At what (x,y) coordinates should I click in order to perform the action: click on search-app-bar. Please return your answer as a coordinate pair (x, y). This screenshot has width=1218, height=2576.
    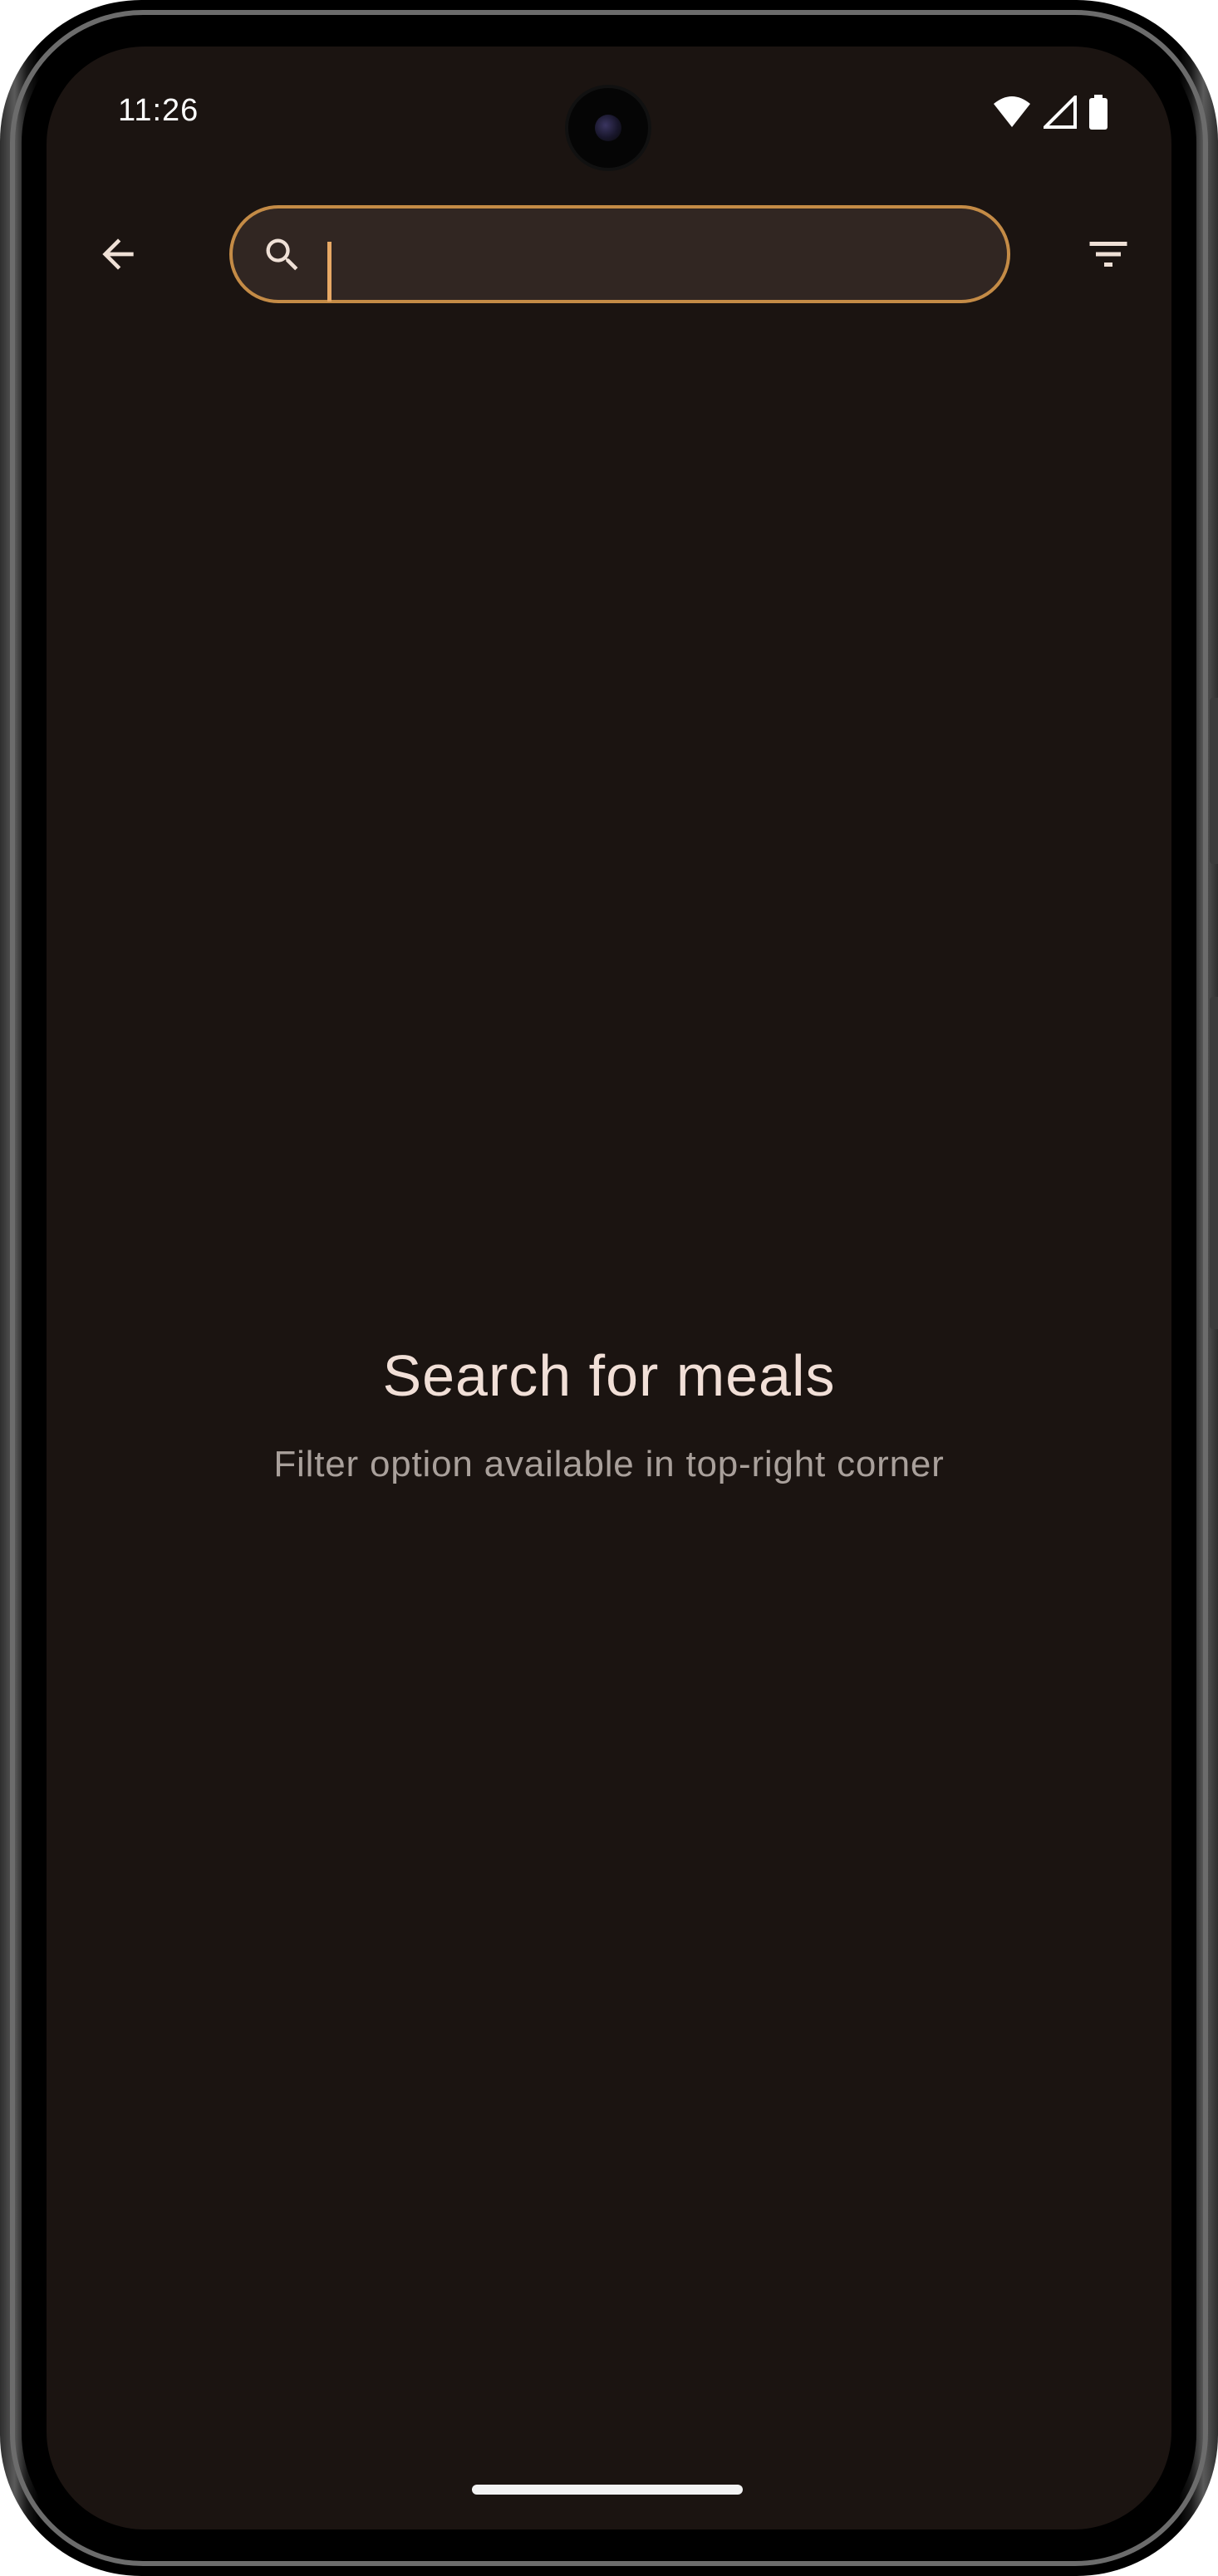
    Looking at the image, I should click on (609, 254).